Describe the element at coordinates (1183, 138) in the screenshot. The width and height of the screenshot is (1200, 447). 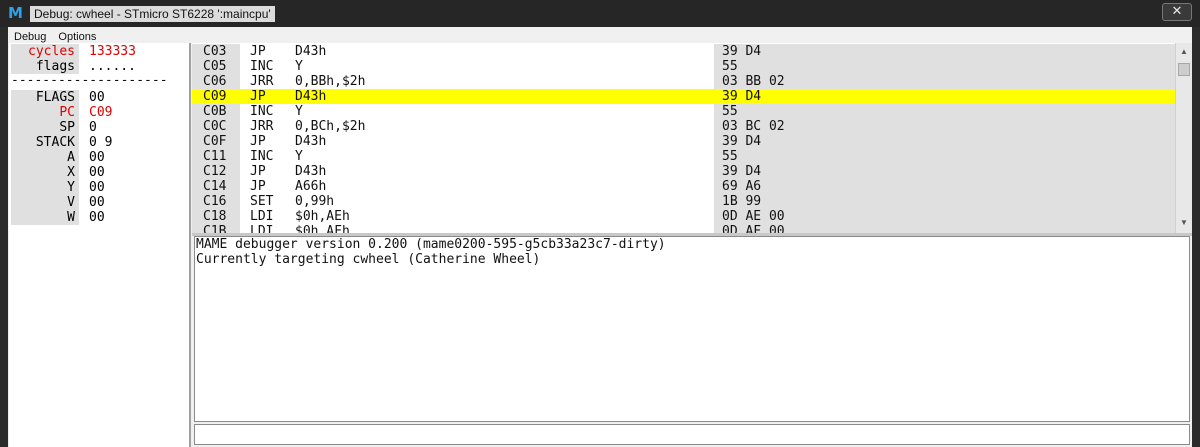
I see `disassembly-scrollbar: ▲ ▼` at that location.